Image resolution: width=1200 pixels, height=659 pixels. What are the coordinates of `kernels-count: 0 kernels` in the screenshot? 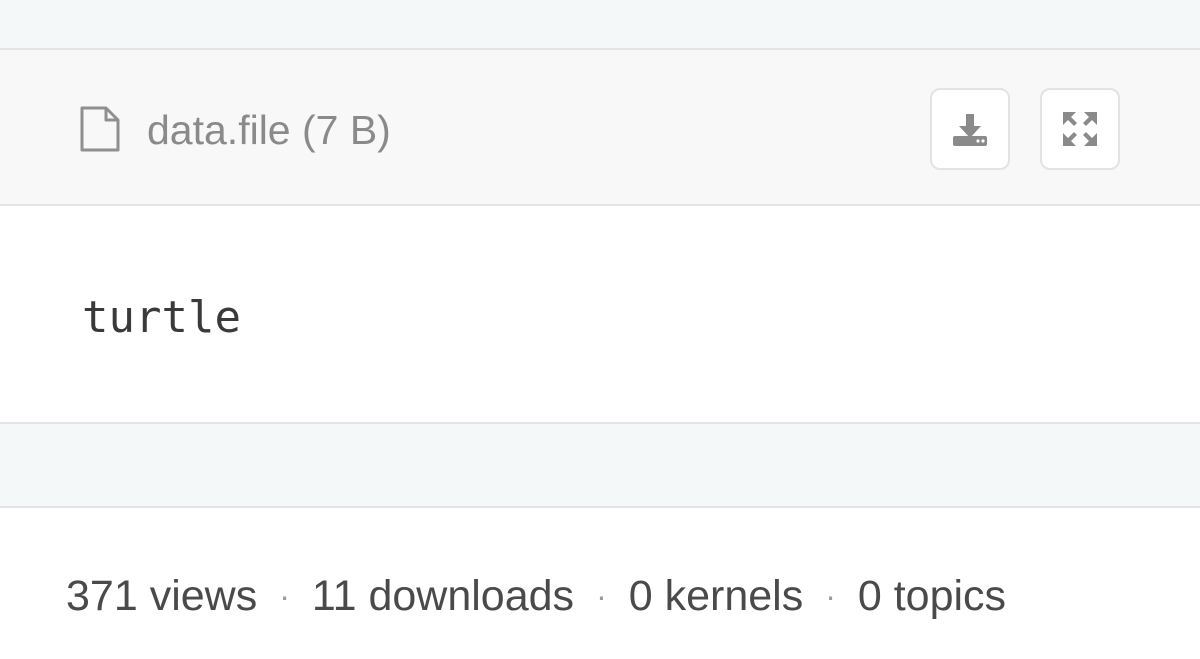 It's located at (716, 596).